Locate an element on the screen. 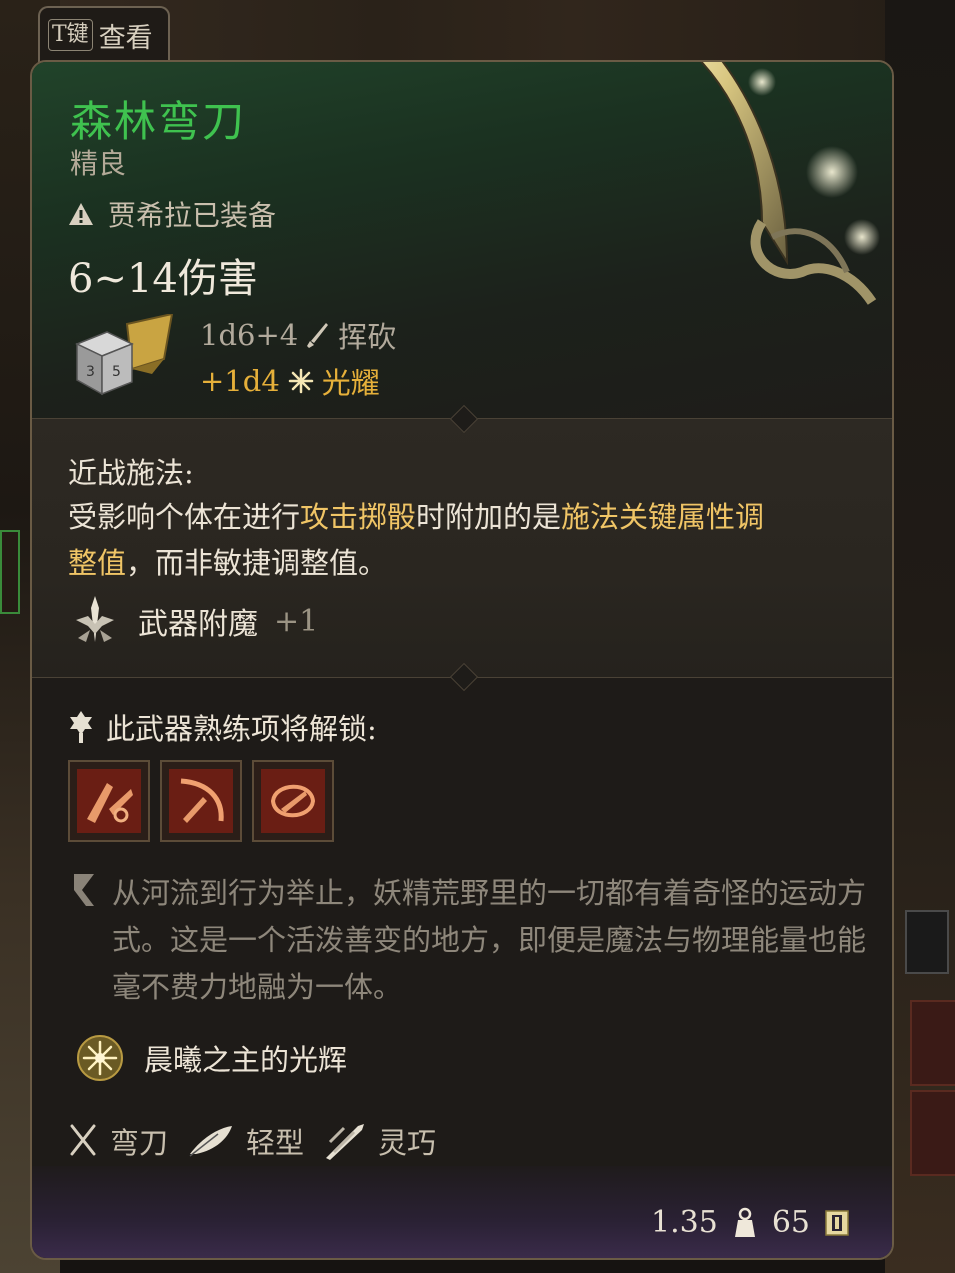 This screenshot has width=955, height=1273. property-label: 灵巧 is located at coordinates (407, 1143).